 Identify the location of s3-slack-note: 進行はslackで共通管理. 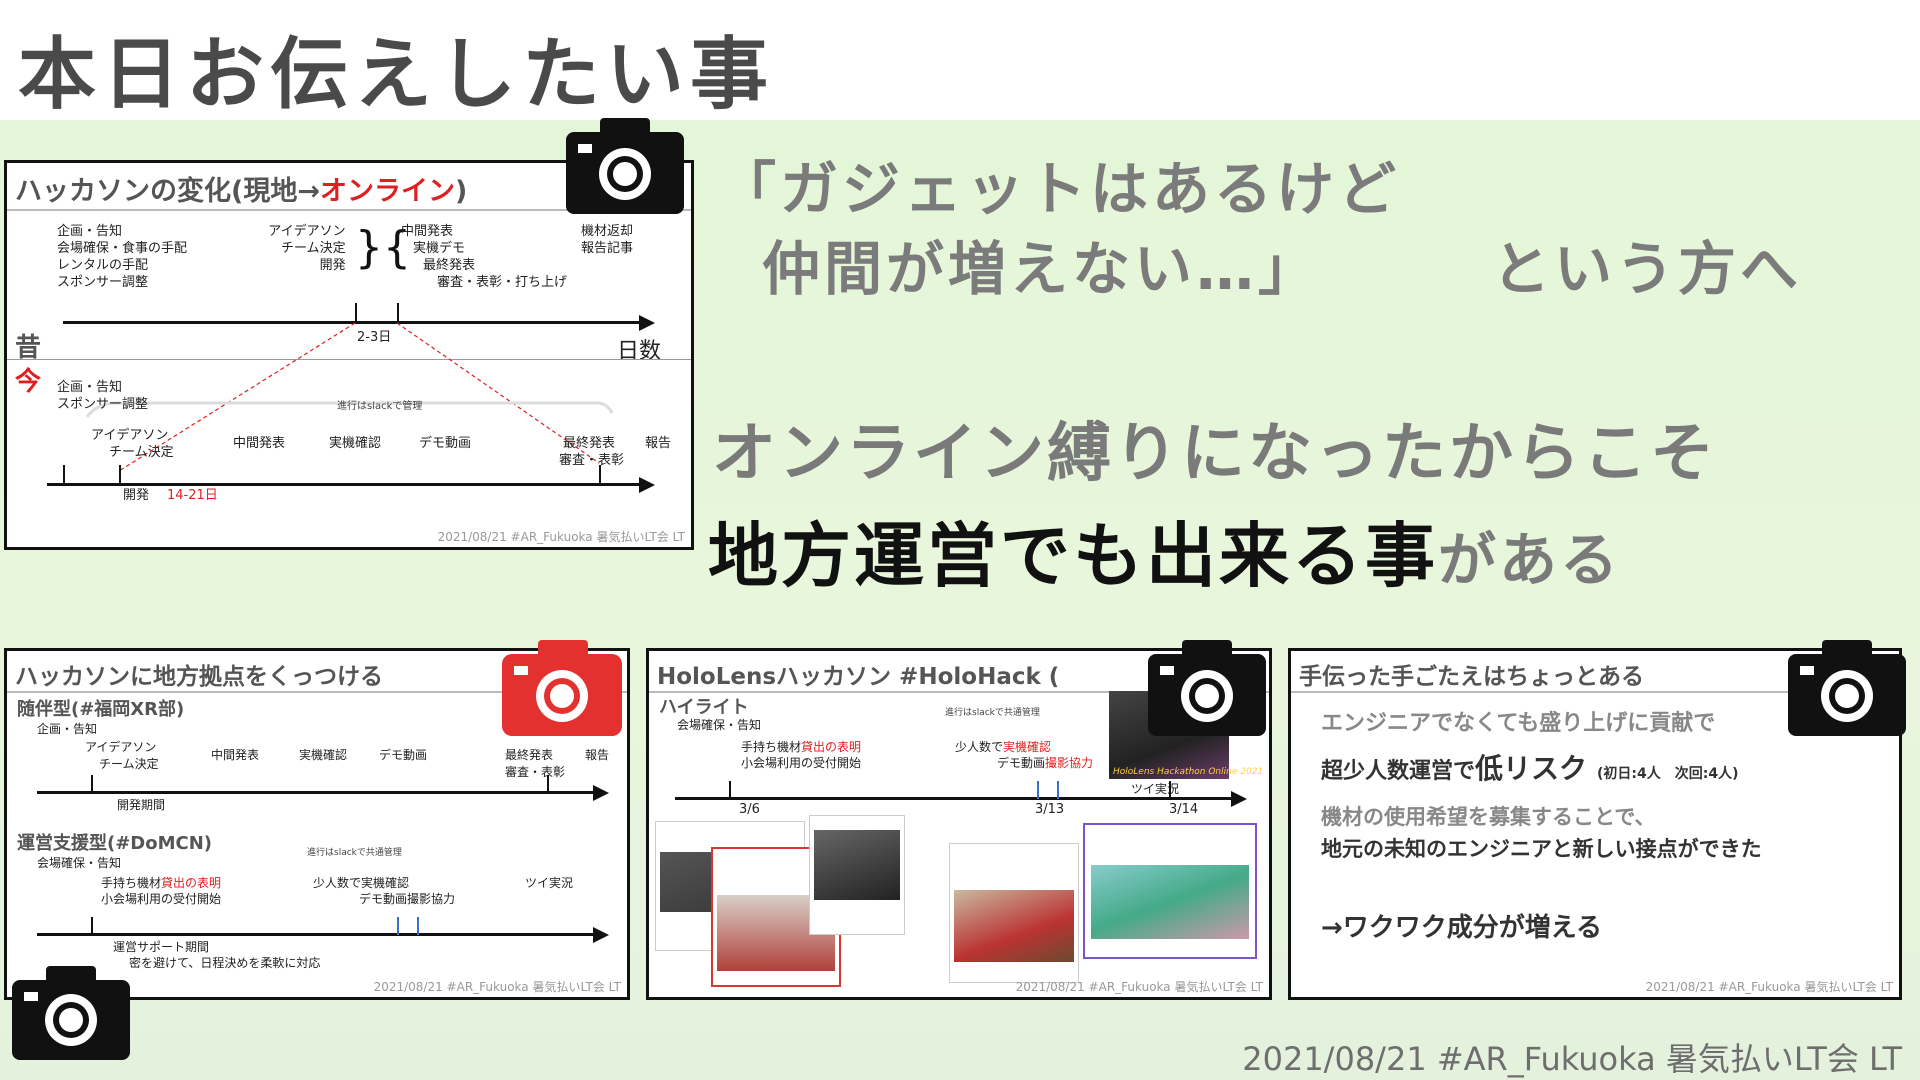
(992, 713).